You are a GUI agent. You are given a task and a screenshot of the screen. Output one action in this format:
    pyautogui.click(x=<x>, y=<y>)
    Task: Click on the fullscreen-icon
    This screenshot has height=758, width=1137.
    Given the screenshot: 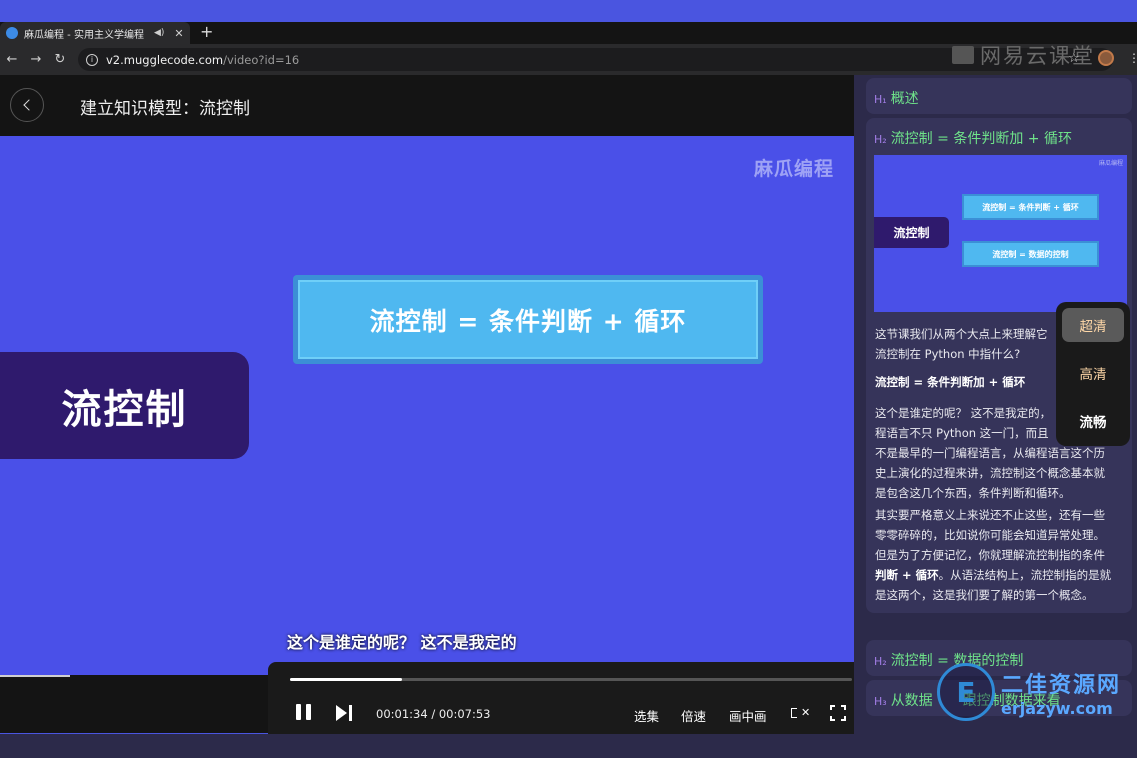 What is the action you would take?
    pyautogui.click(x=838, y=713)
    